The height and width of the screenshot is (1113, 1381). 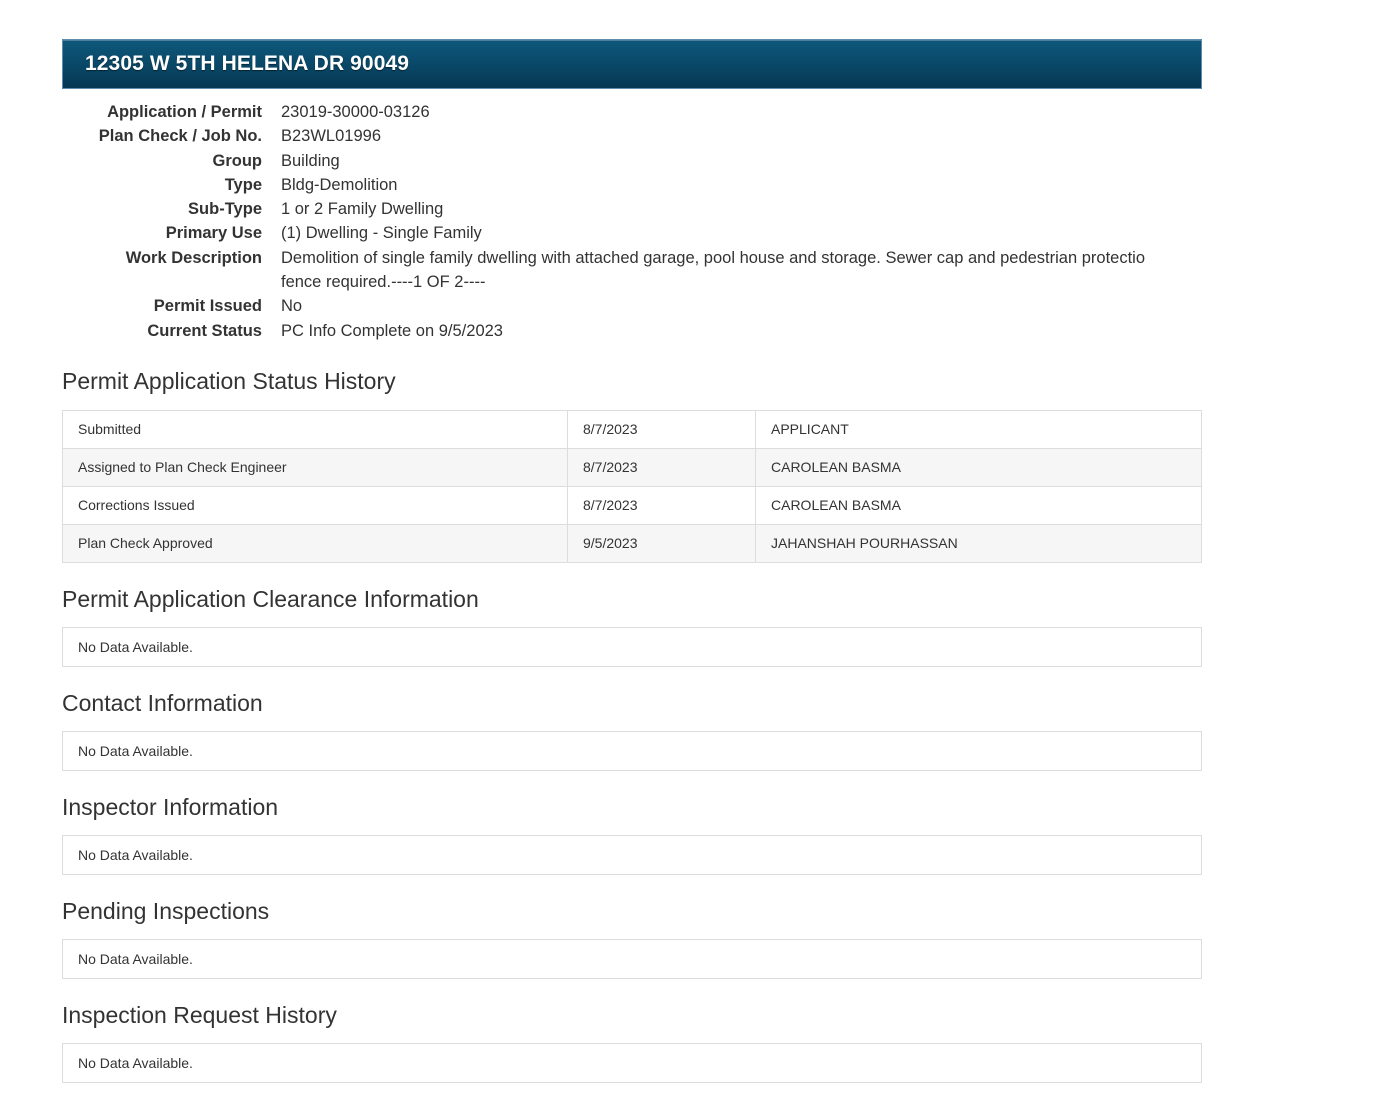 What do you see at coordinates (339, 184) in the screenshot?
I see `detail-value: Bldg-Demolition` at bounding box center [339, 184].